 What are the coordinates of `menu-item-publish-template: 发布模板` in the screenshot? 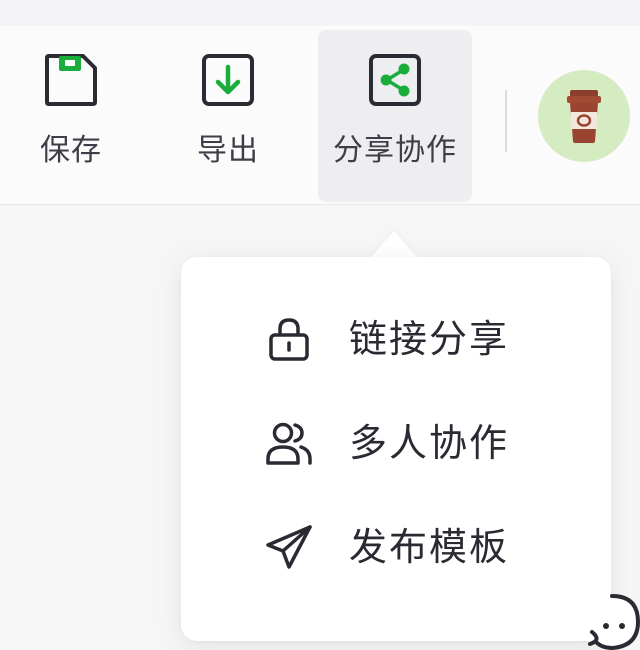 It's located at (396, 547).